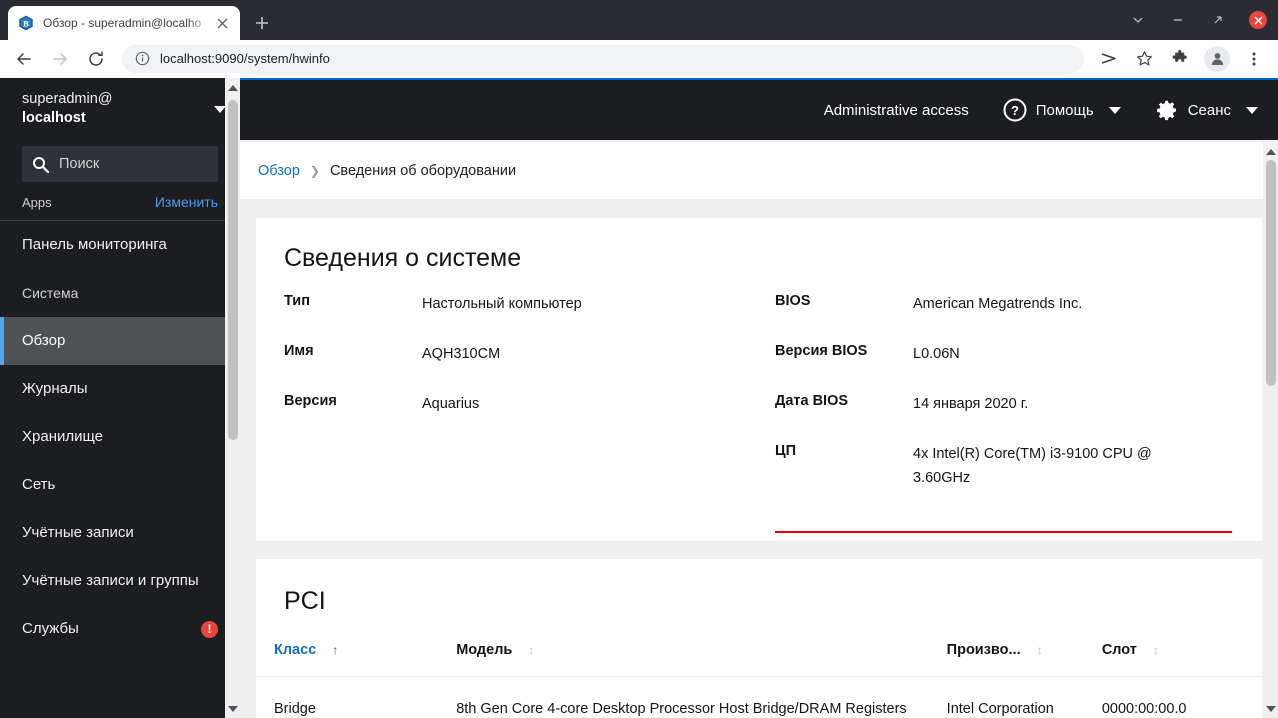  I want to click on sidebar-user: superadmin@ localhost, so click(115, 108).